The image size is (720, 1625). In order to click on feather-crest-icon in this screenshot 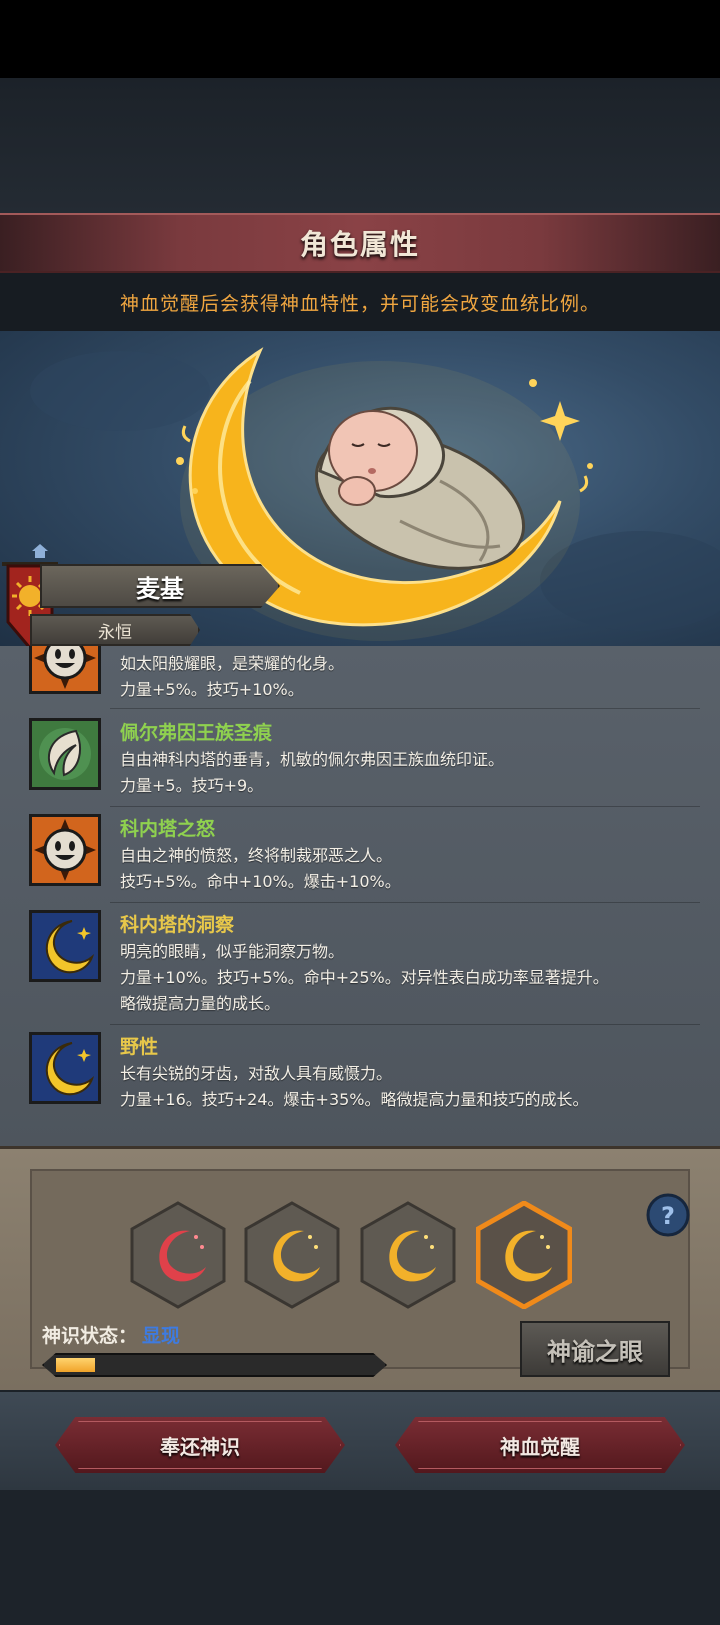, I will do `click(65, 754)`.